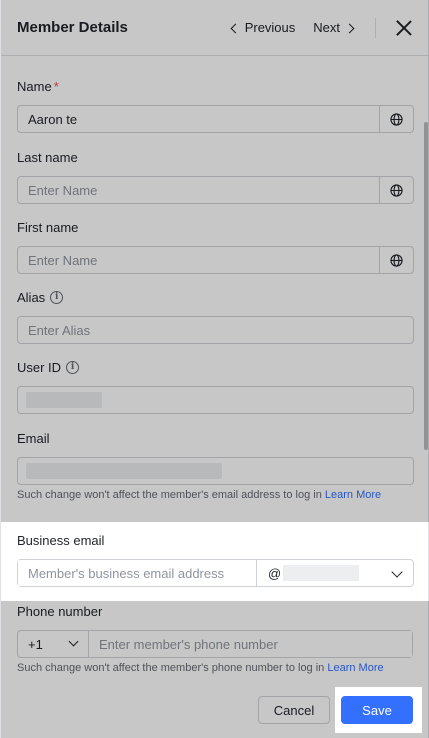  I want to click on name-label-text: Name, so click(34, 86).